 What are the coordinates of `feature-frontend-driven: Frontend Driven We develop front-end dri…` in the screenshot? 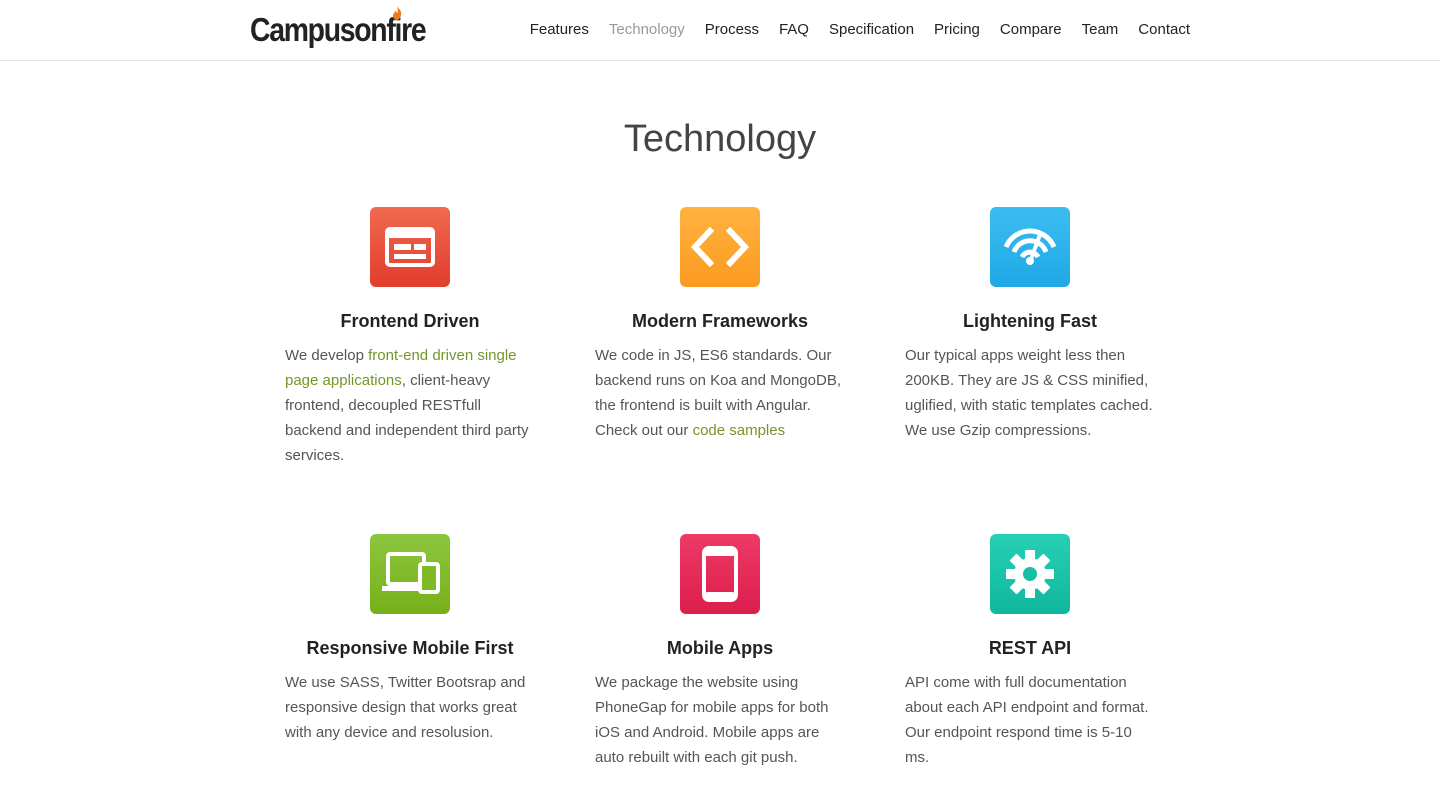 It's located at (410, 337).